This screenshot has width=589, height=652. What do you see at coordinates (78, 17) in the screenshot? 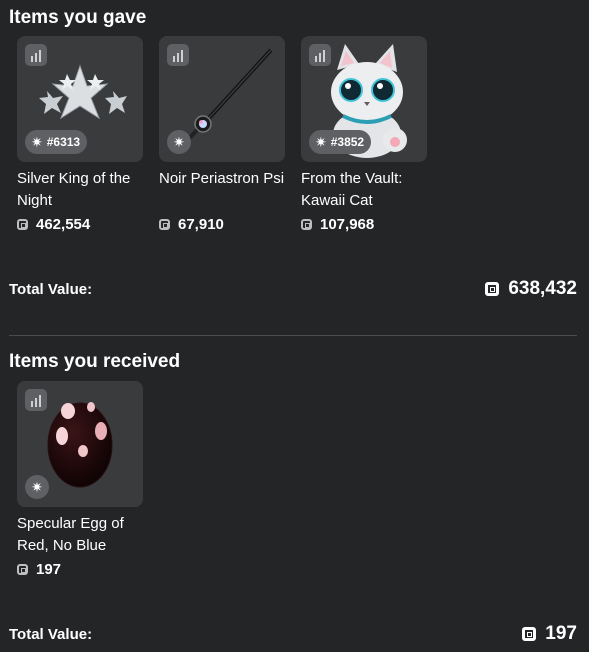
I see `section-title-gave: Items you gave` at bounding box center [78, 17].